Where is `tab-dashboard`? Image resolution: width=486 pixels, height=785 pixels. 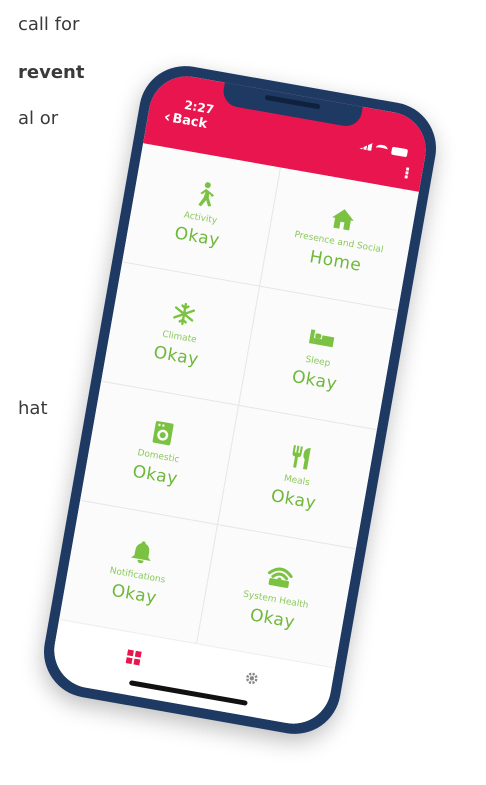 tab-dashboard is located at coordinates (133, 657).